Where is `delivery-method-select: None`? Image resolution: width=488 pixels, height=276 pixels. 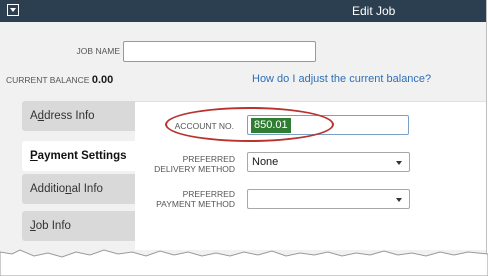
delivery-method-select: None is located at coordinates (328, 162).